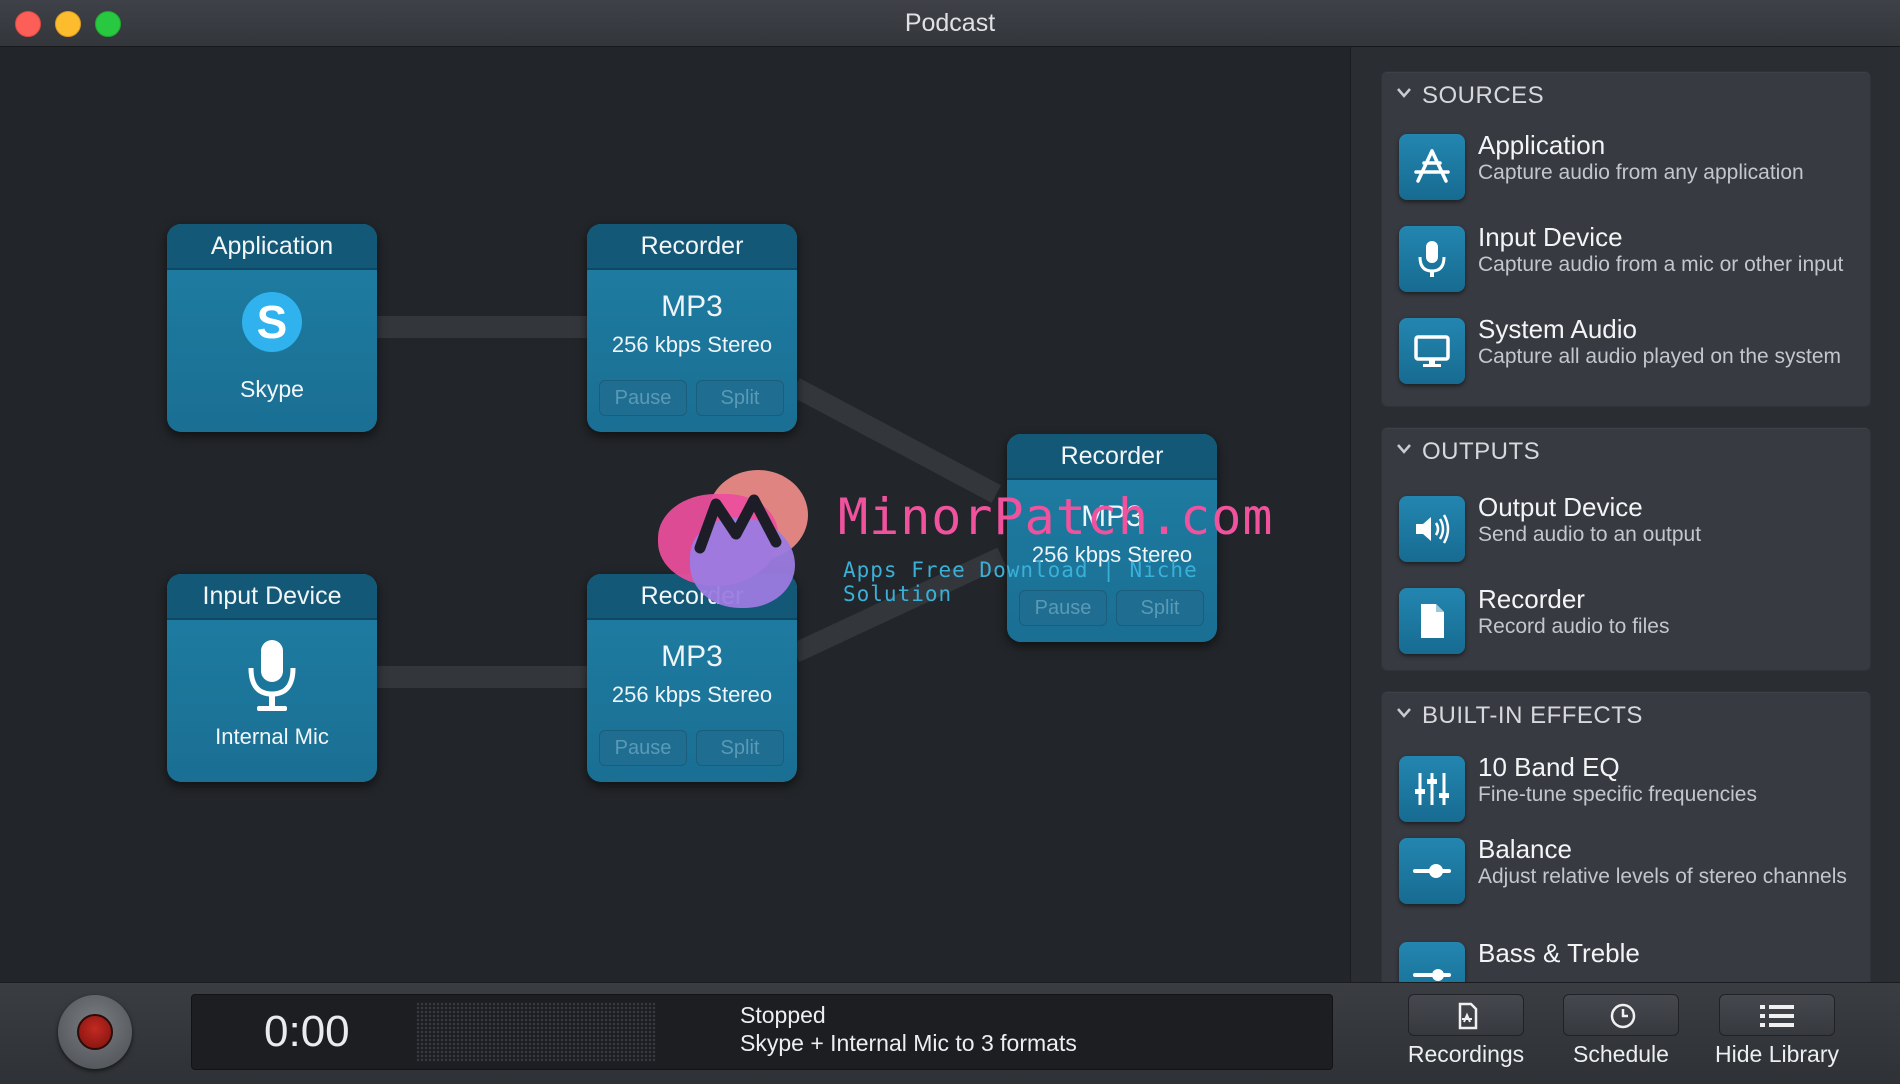  Describe the element at coordinates (1020, 582) in the screenshot. I see `watermark-subtitle: Apps Free Download | Niche Solution` at that location.